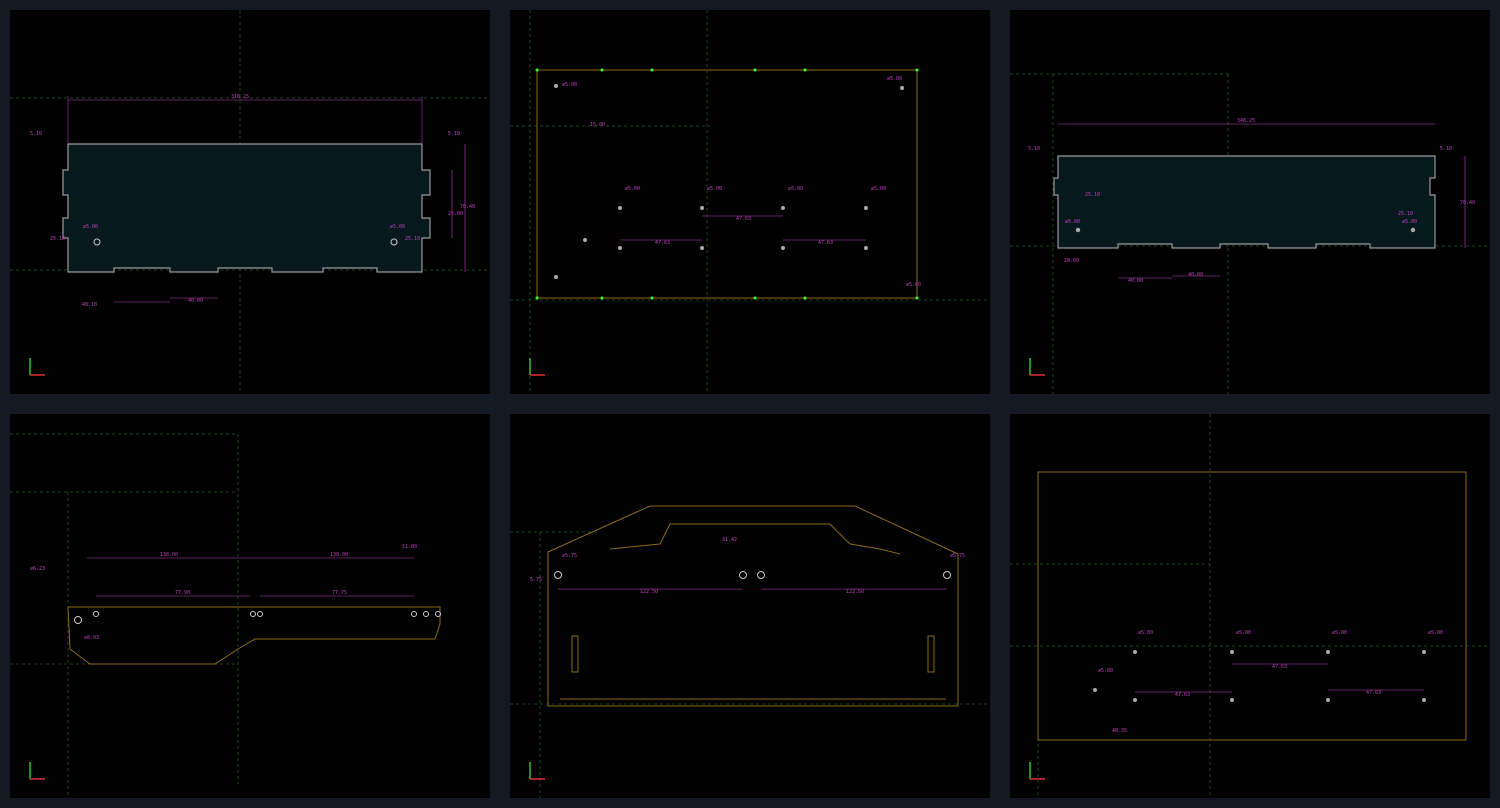 The width and height of the screenshot is (1500, 808). I want to click on dim-width: 348.25, so click(1246, 121).